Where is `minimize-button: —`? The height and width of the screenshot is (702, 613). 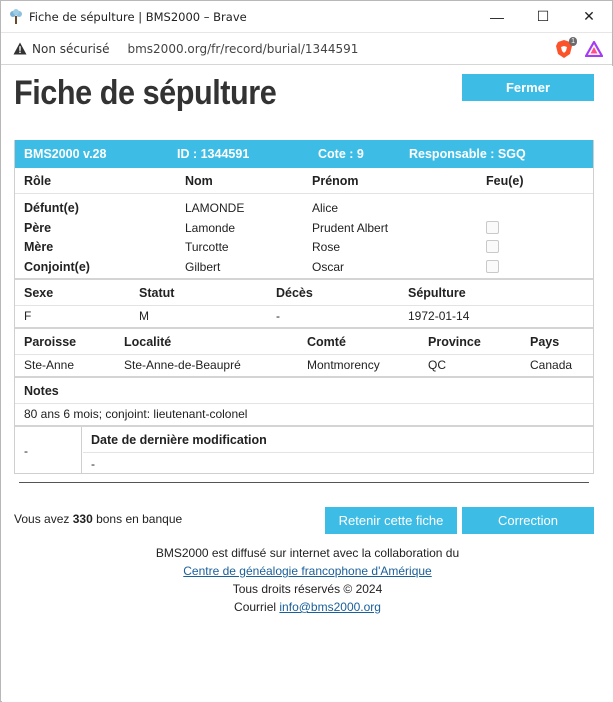 minimize-button: — is located at coordinates (497, 17).